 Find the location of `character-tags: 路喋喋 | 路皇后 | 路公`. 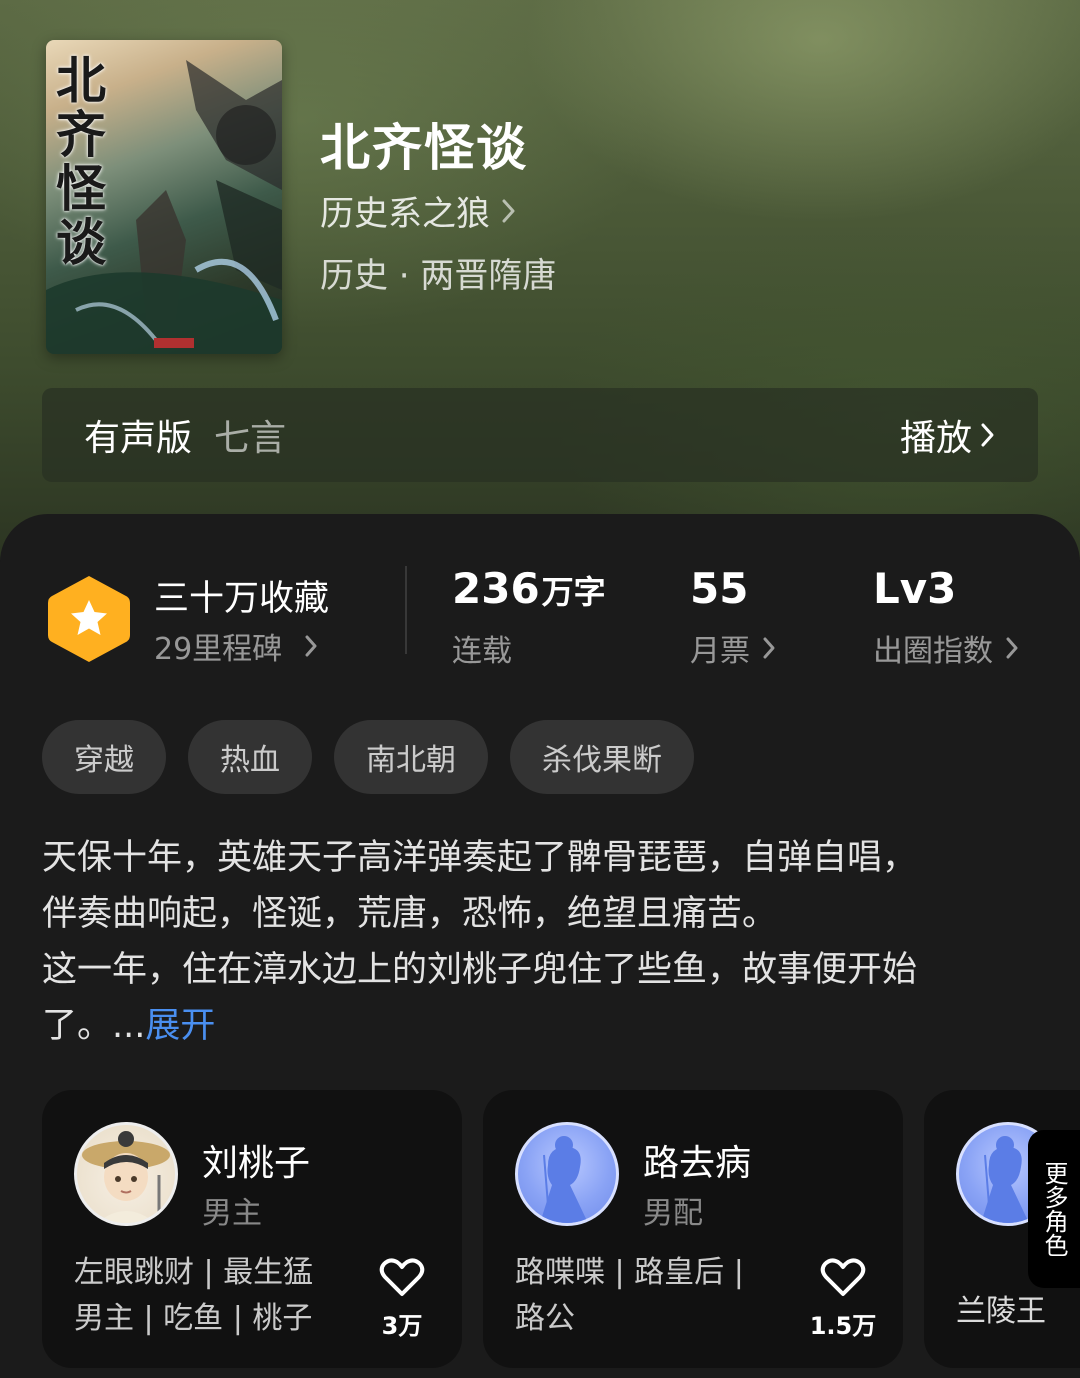

character-tags: 路喋喋 | 路皇后 | 路公 is located at coordinates (650, 1296).